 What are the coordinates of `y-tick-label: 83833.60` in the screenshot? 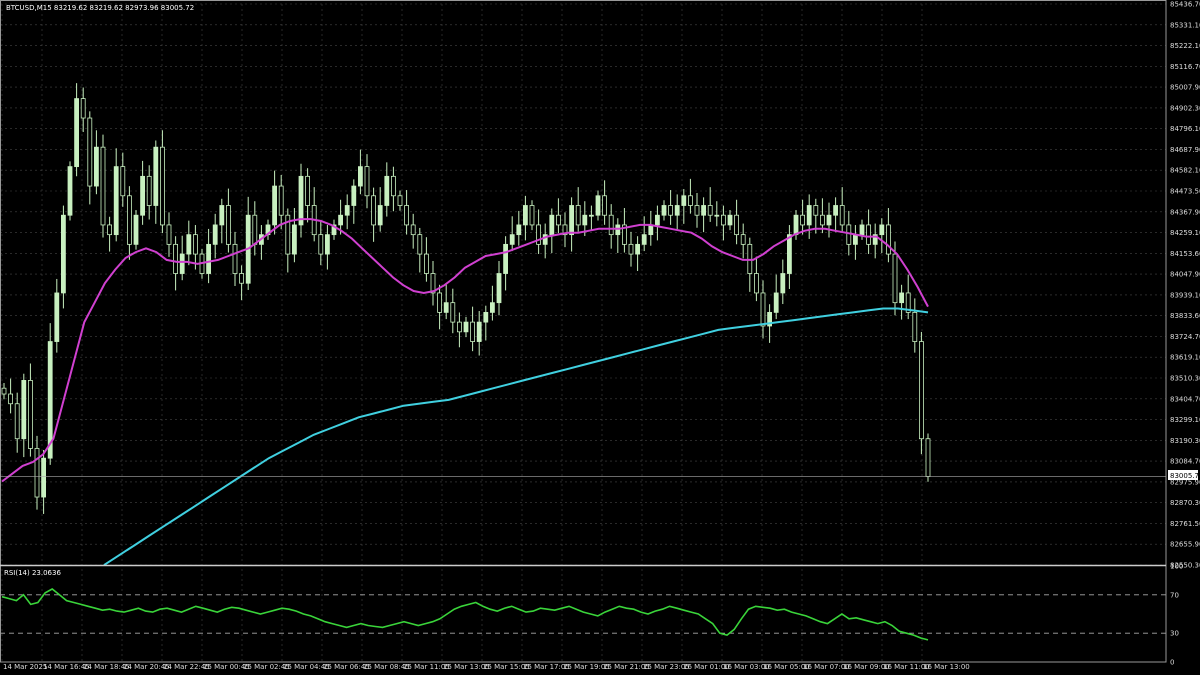 It's located at (1185, 316).